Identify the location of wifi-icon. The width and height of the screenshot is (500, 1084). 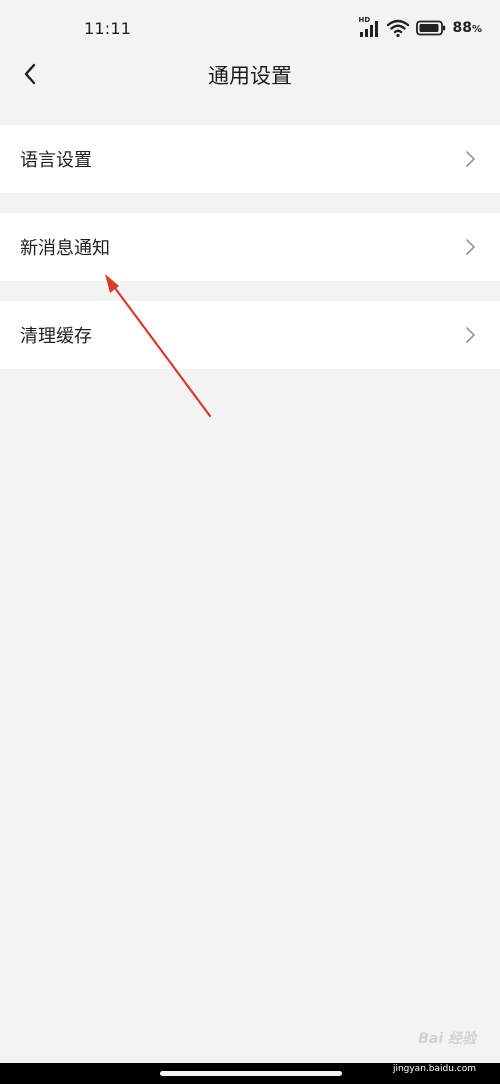
(398, 28).